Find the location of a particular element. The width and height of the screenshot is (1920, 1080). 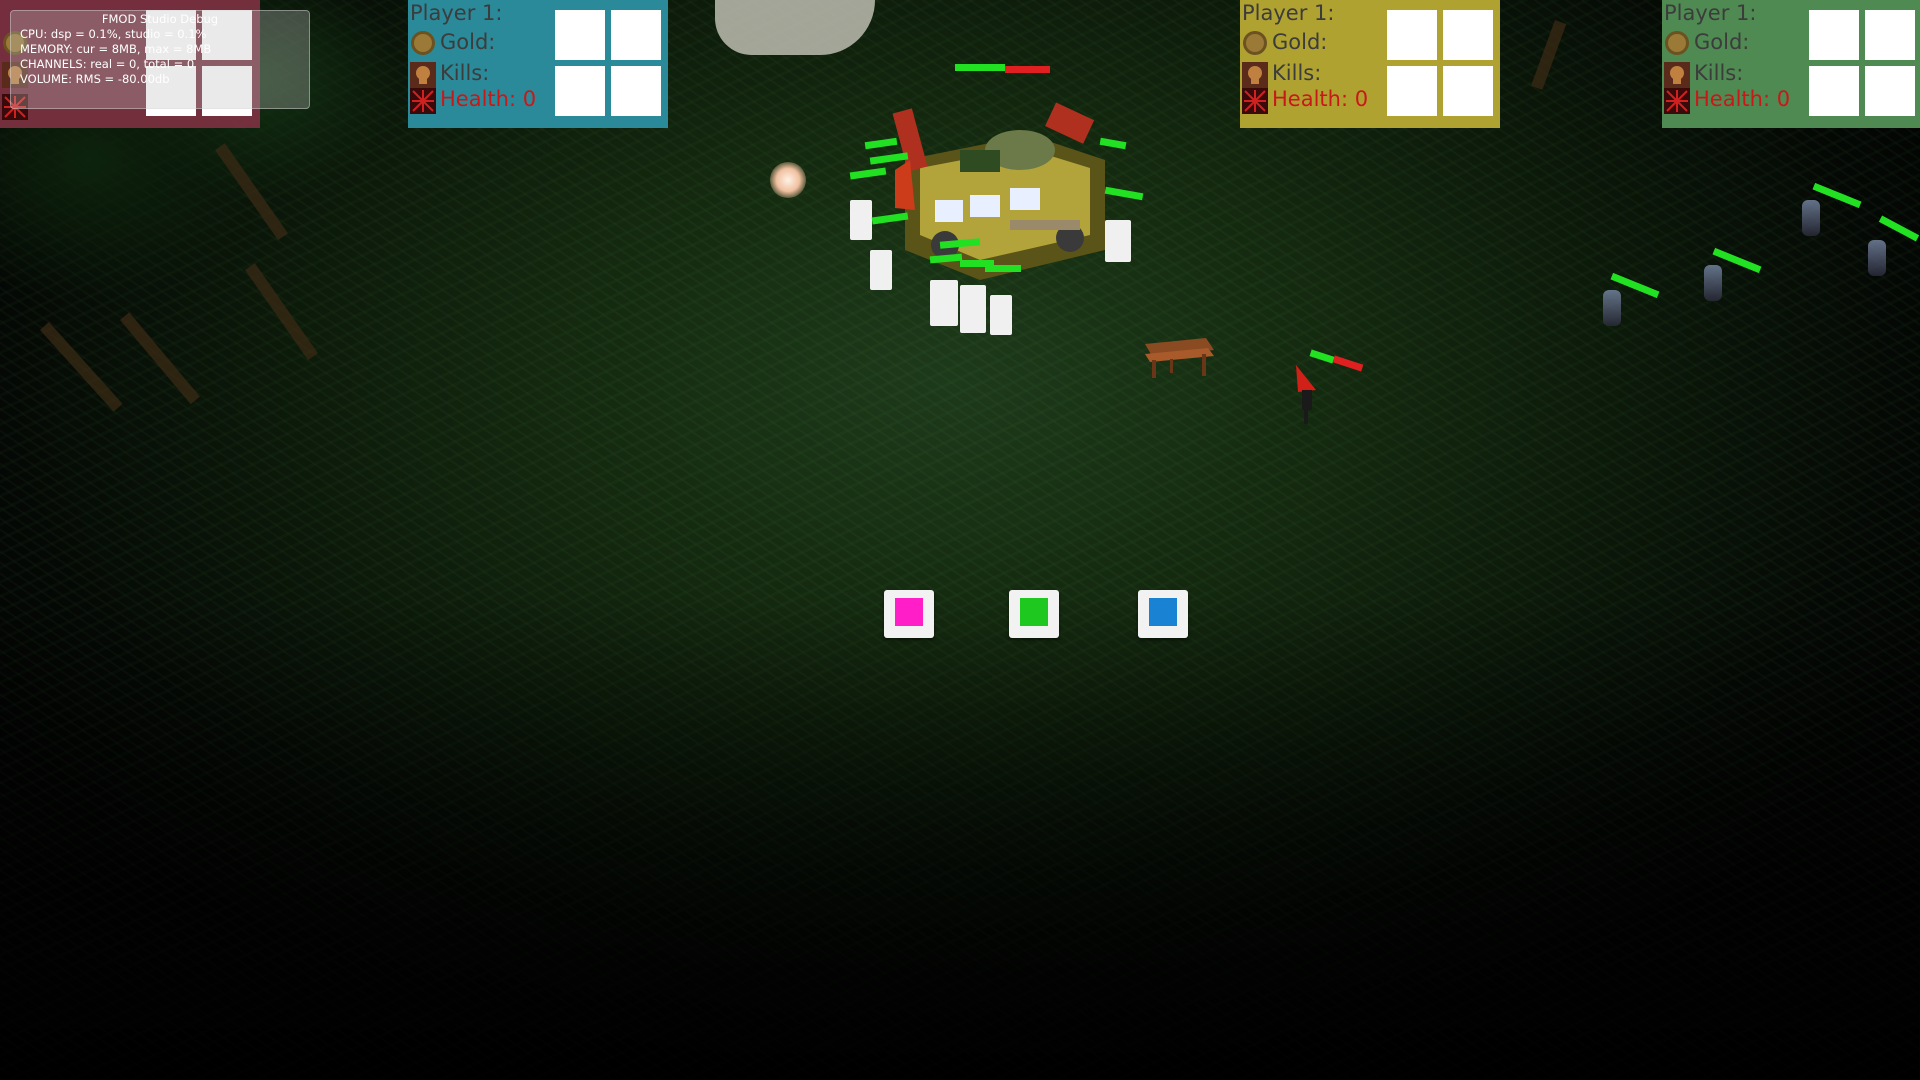

color-button-blue is located at coordinates (1163, 614).